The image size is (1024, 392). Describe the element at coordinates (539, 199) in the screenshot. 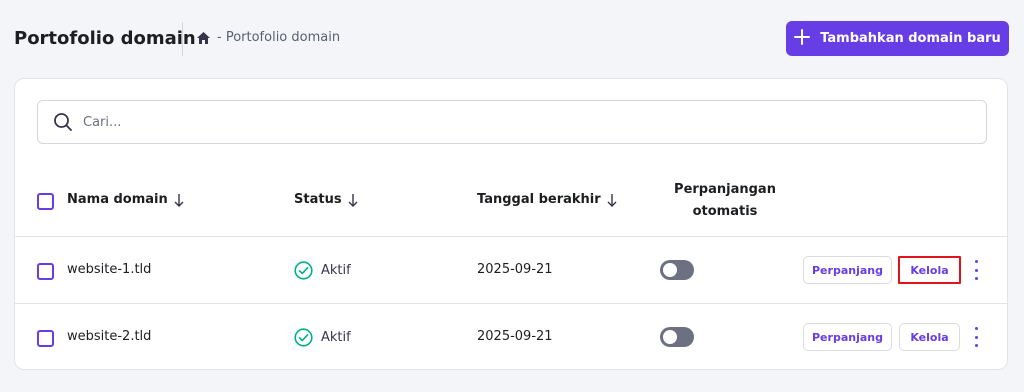

I see `column-label-expiry: Tanggal berakhir` at that location.